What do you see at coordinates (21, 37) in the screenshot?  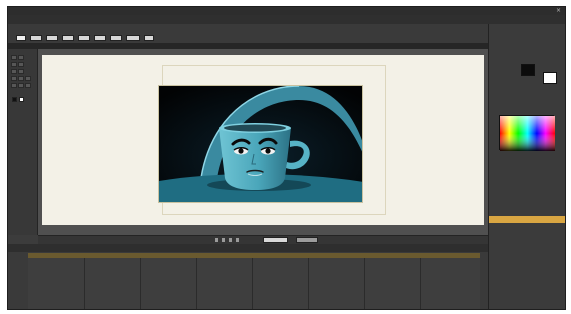 I see `fill-swatch` at bounding box center [21, 37].